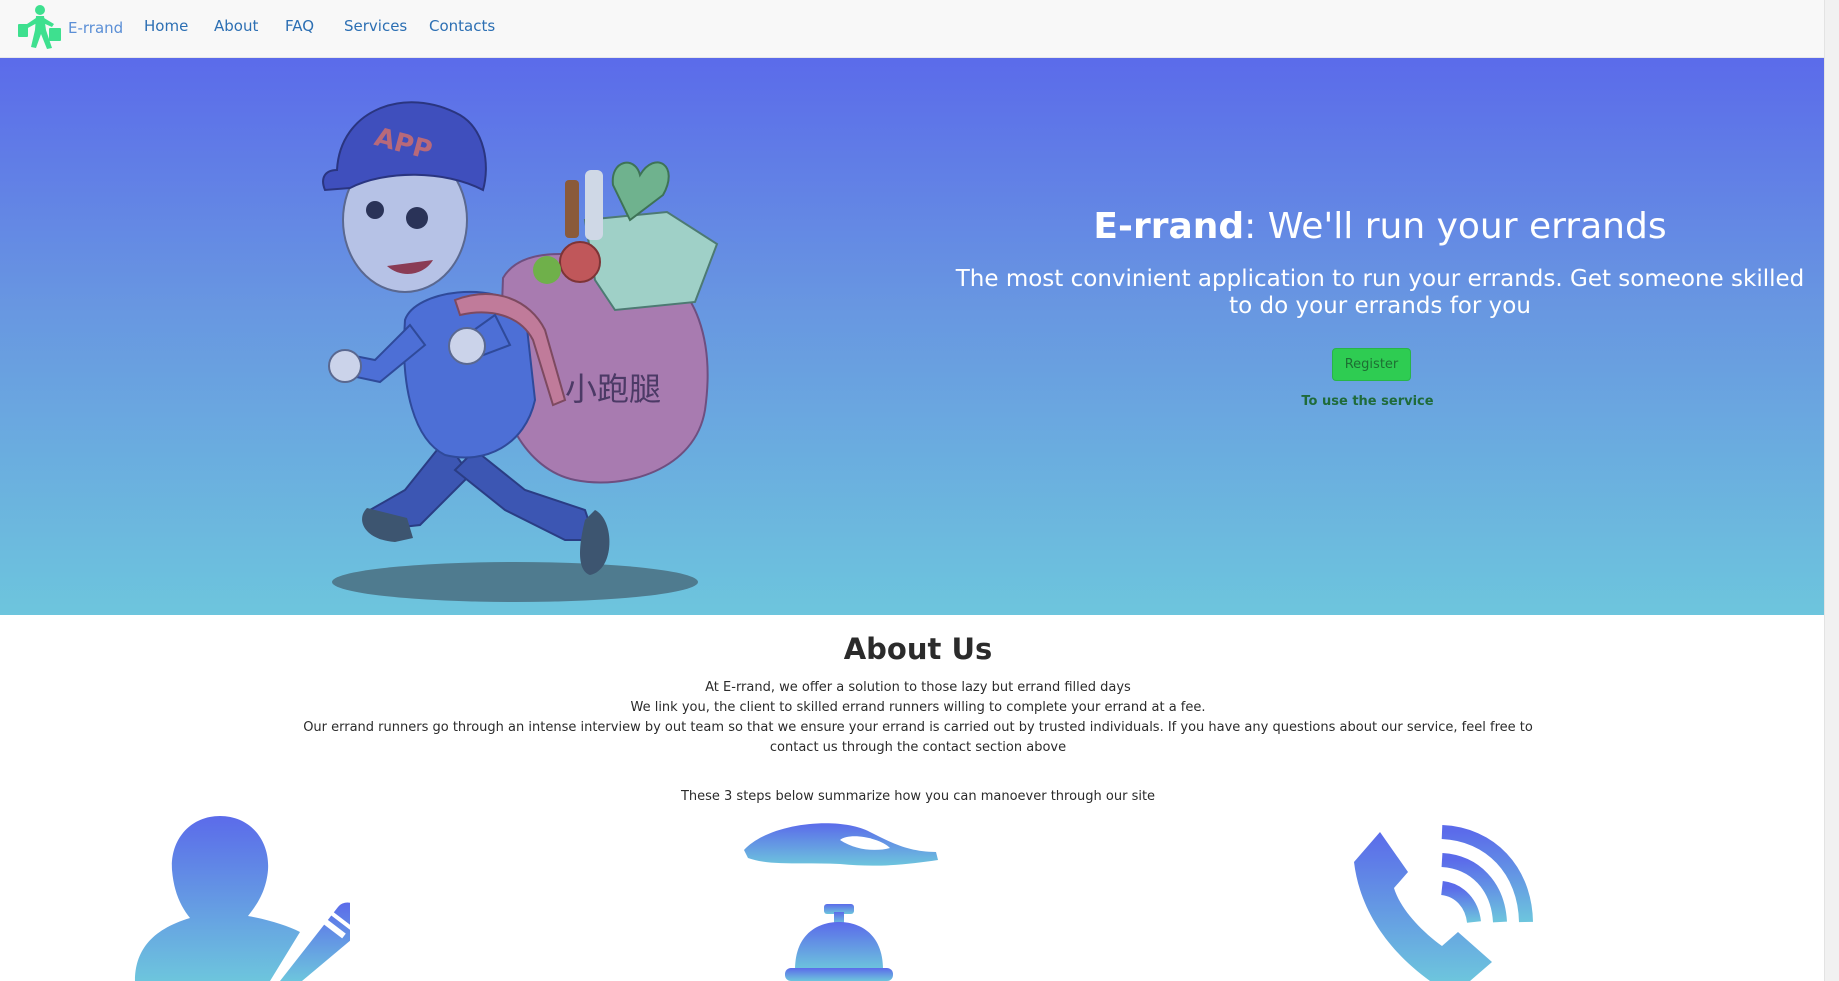  I want to click on hero-title-tagline: : We'll run your errands, so click(1455, 226).